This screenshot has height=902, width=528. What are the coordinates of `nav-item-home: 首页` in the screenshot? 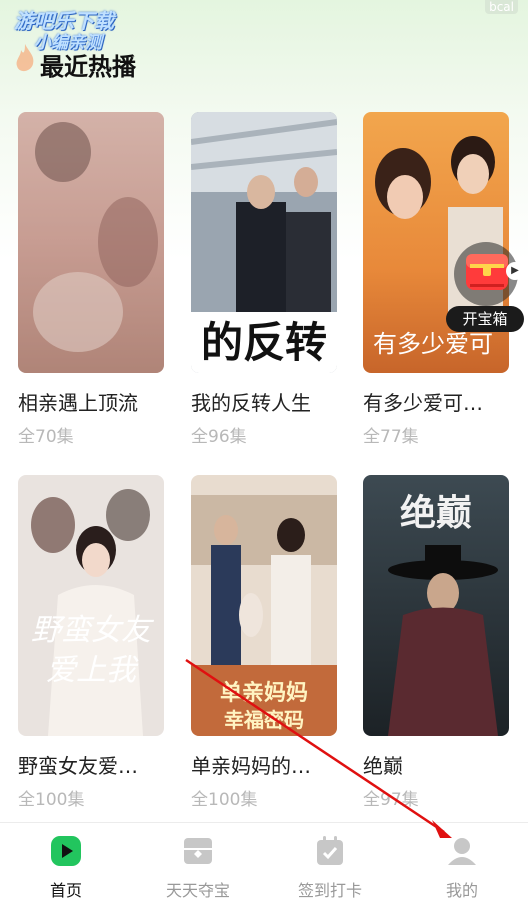 It's located at (66, 862).